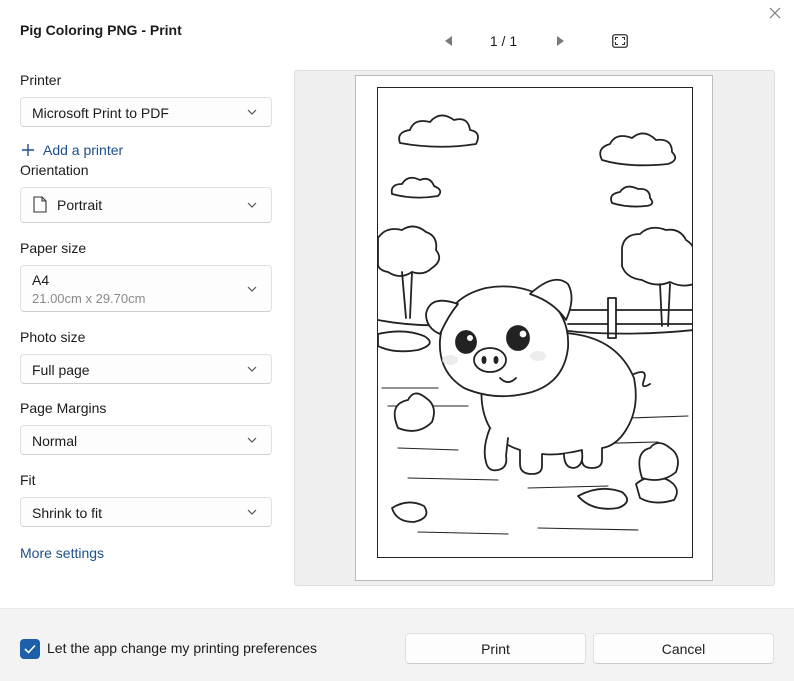 The image size is (794, 681). I want to click on add-printer-label: Add a printer, so click(83, 150).